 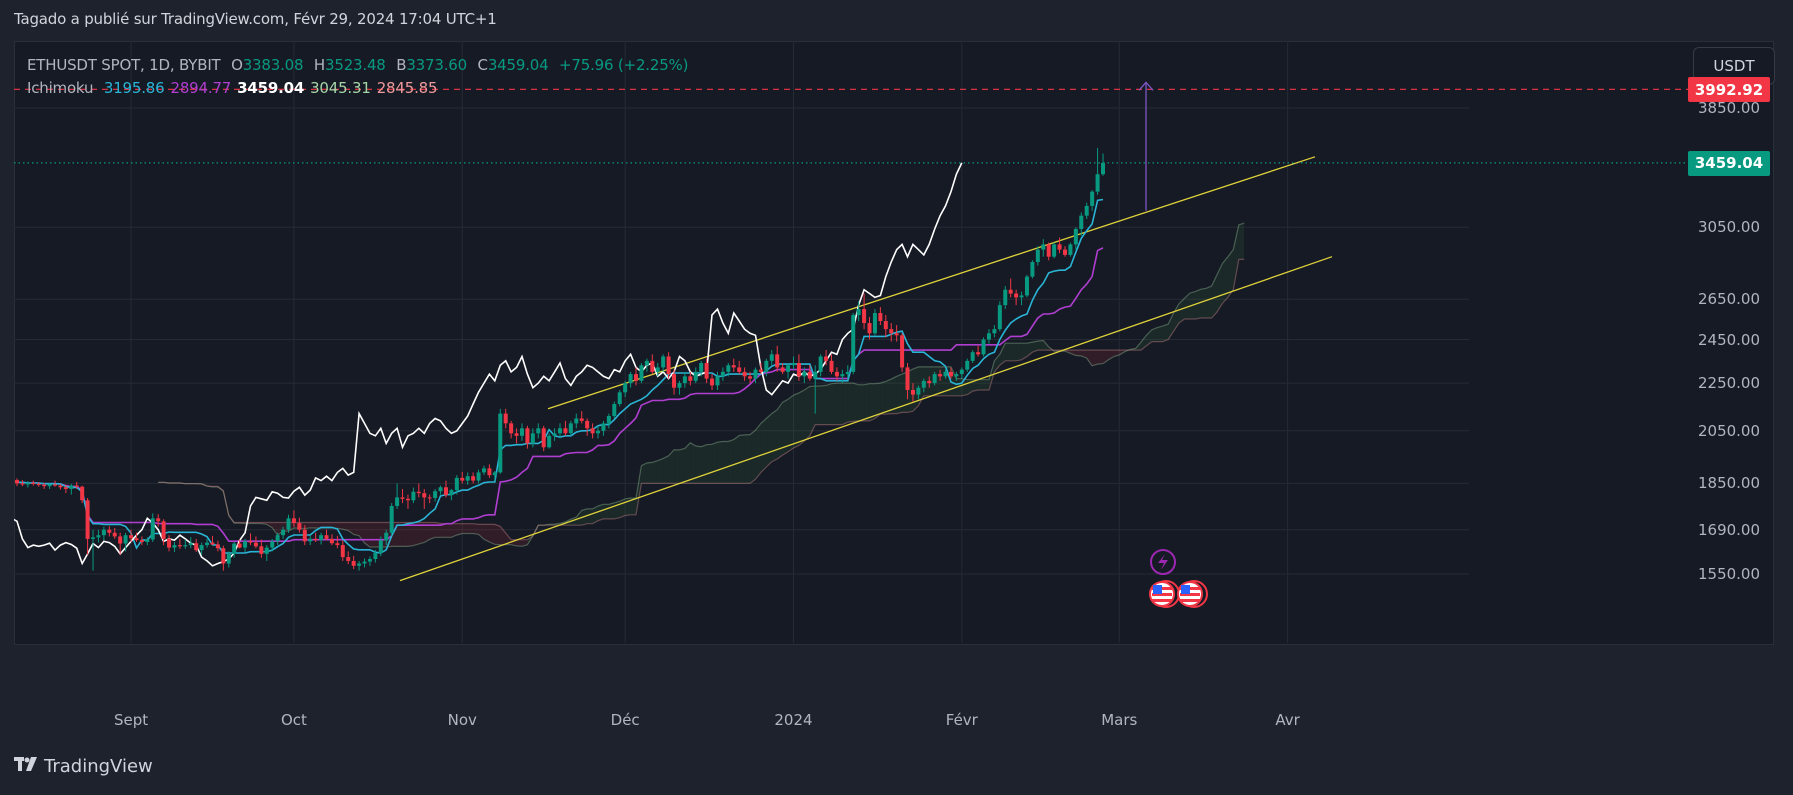 What do you see at coordinates (1729, 430) in the screenshot?
I see `price-axis-label: 2050.00` at bounding box center [1729, 430].